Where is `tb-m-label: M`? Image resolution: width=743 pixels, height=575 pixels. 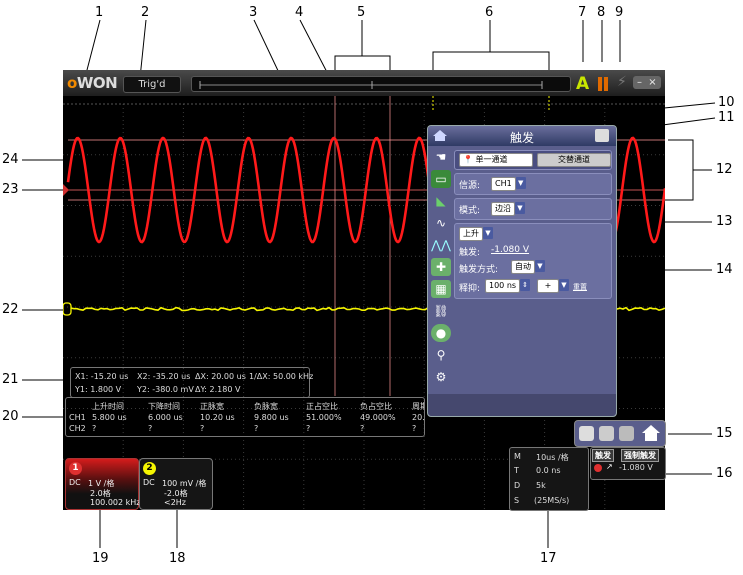
tb-m-label: M is located at coordinates (517, 456).